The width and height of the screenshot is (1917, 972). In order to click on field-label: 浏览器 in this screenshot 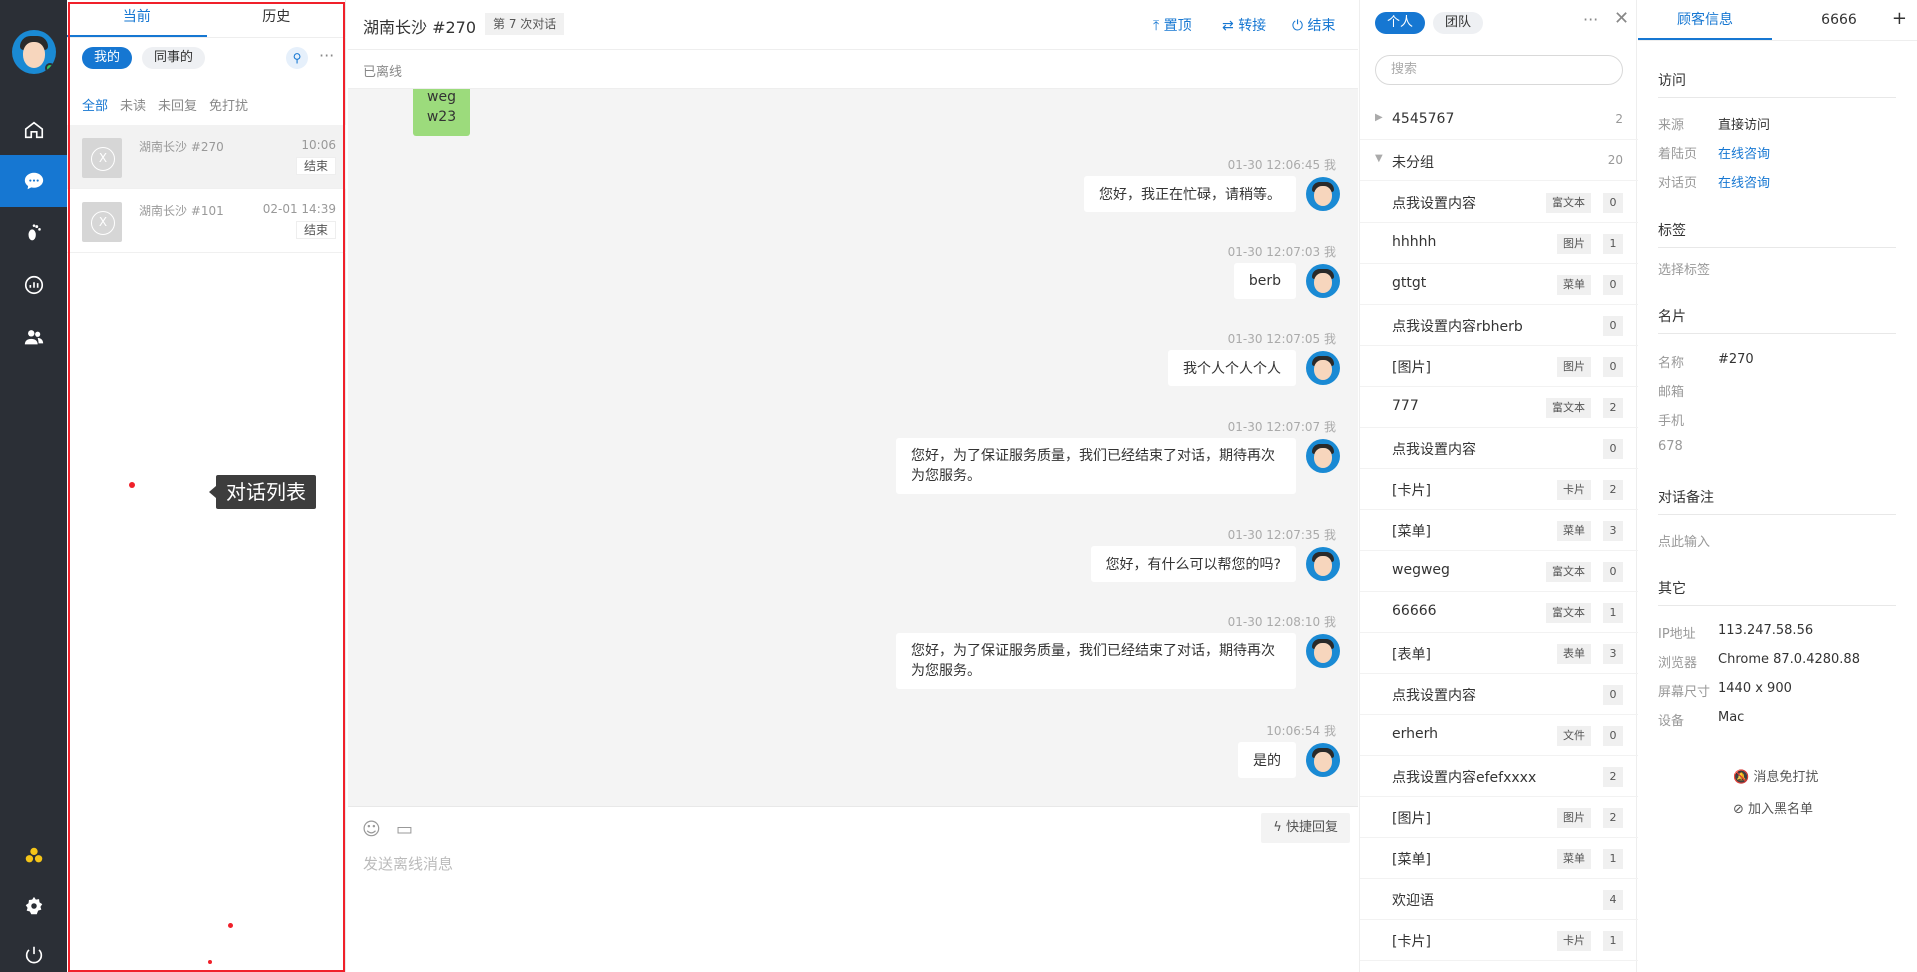, I will do `click(1678, 663)`.